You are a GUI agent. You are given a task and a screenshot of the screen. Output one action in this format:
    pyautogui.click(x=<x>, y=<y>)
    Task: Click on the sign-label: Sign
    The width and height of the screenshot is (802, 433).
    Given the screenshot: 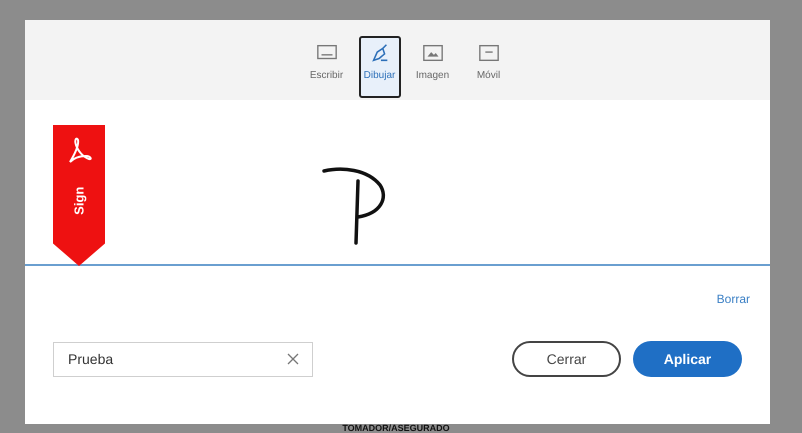 What is the action you would take?
    pyautogui.click(x=79, y=201)
    